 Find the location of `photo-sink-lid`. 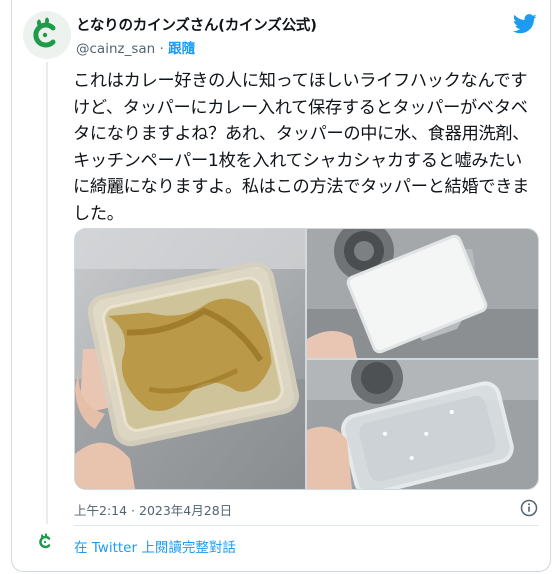

photo-sink-lid is located at coordinates (422, 293).